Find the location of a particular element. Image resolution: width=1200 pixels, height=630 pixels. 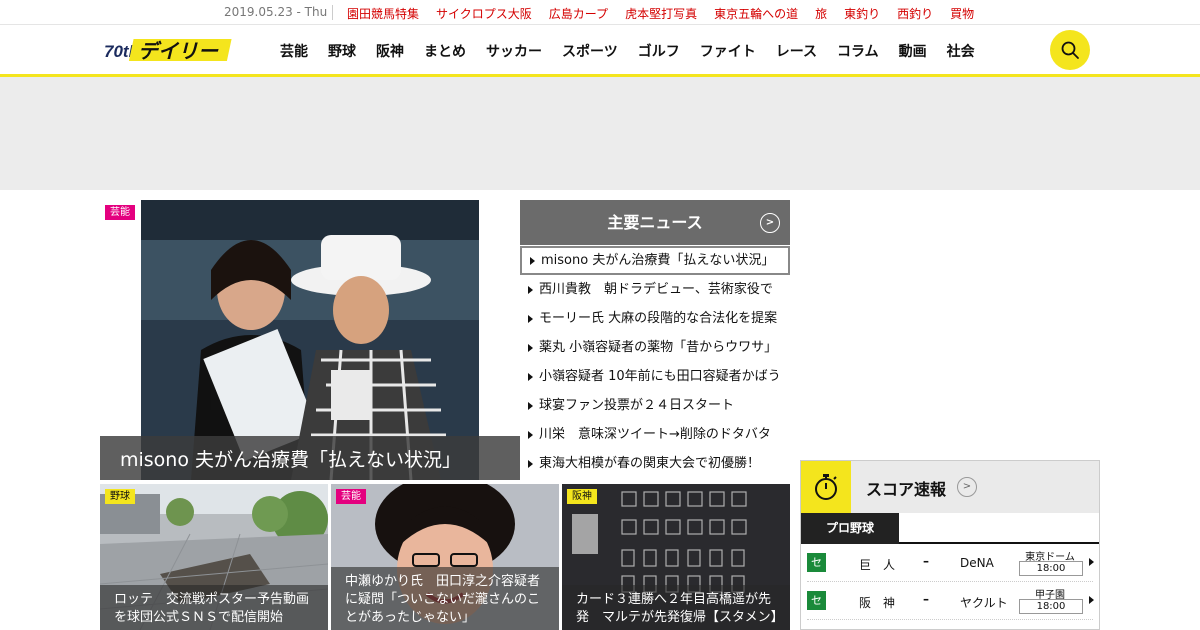

news-item: 東海大相模が春の関東大会で初優勝！ is located at coordinates (655, 463).